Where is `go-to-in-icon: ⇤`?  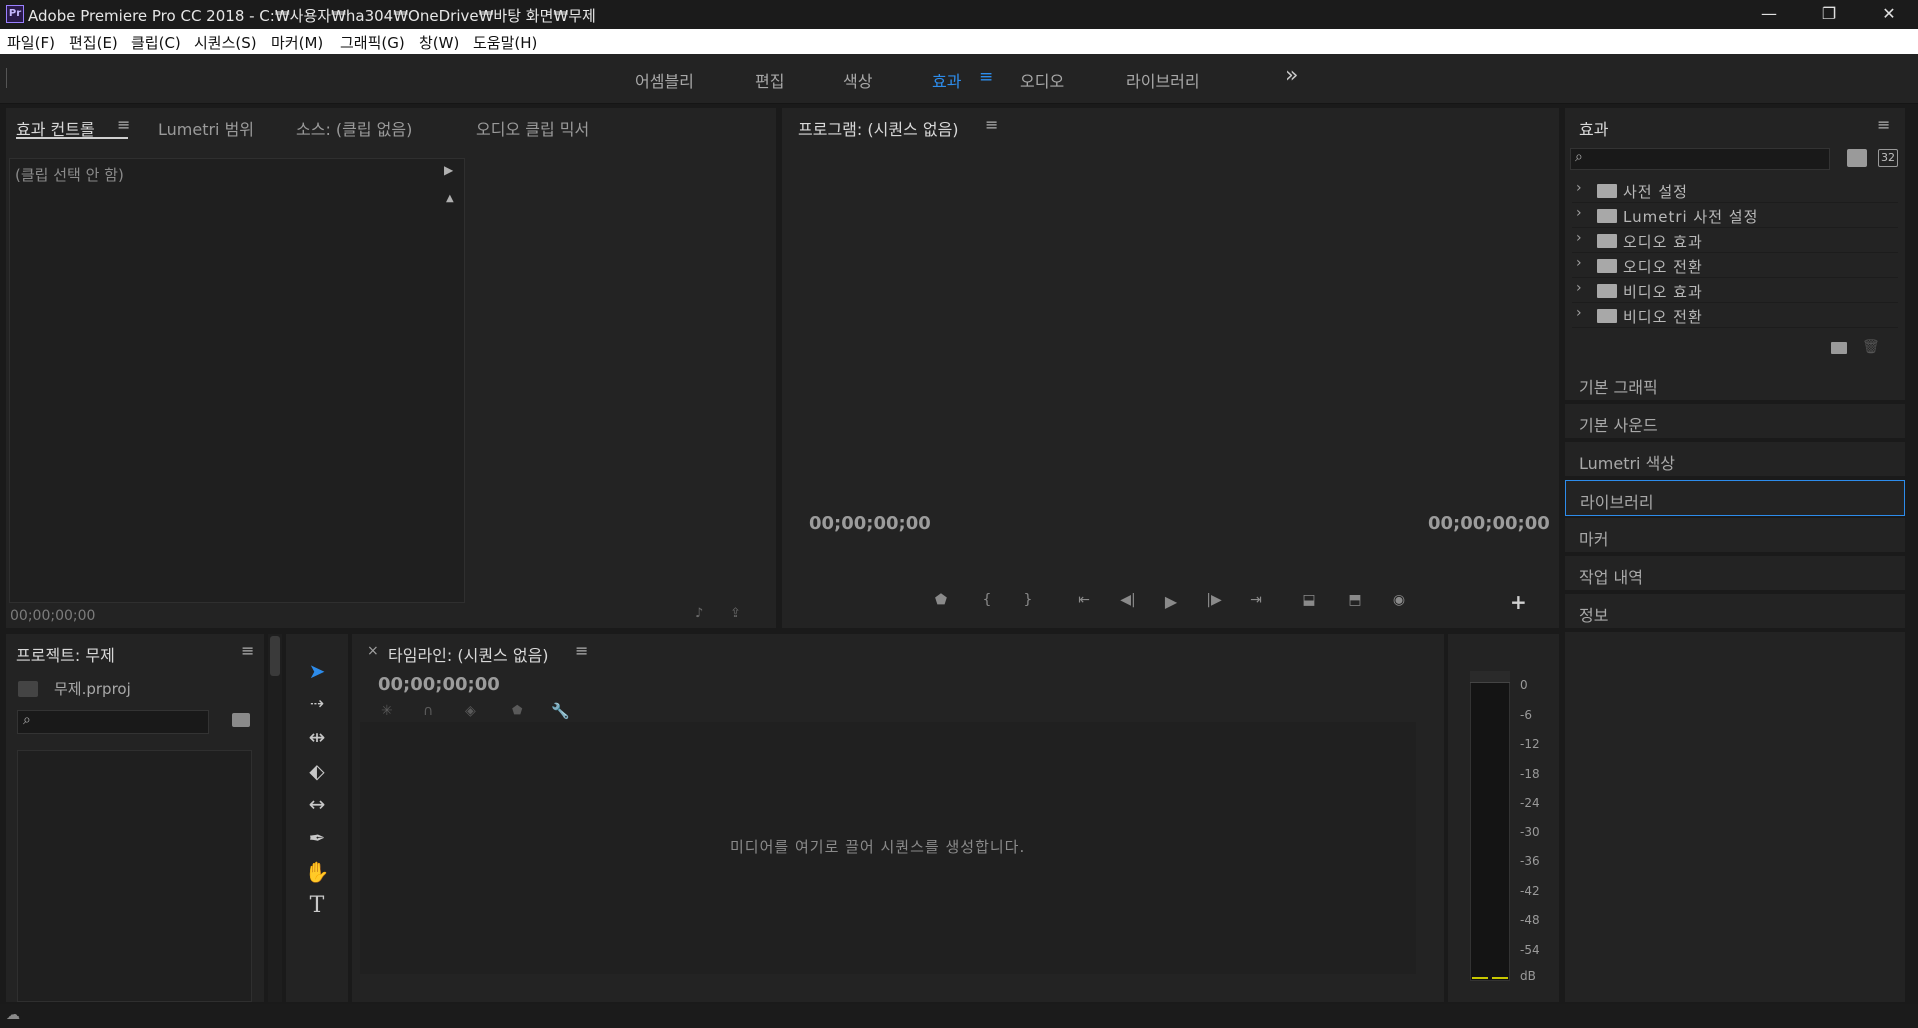 go-to-in-icon: ⇤ is located at coordinates (1084, 600).